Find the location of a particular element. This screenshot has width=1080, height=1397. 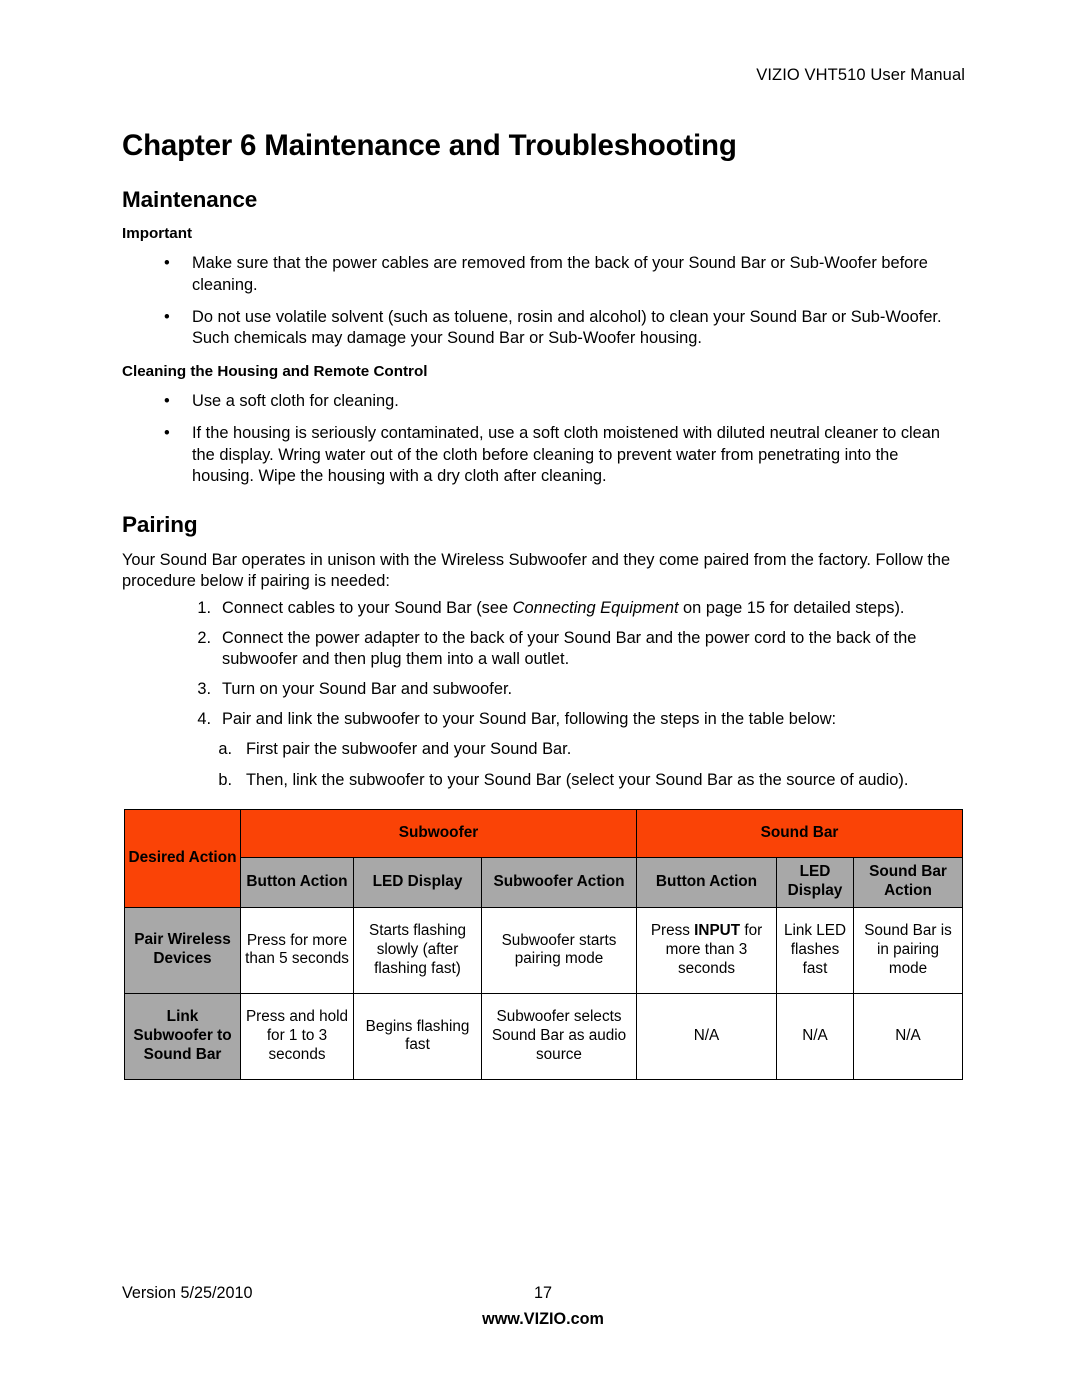

subheading-important: Important is located at coordinates (157, 234).